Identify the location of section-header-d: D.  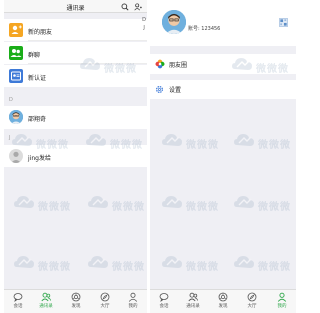
(75, 100).